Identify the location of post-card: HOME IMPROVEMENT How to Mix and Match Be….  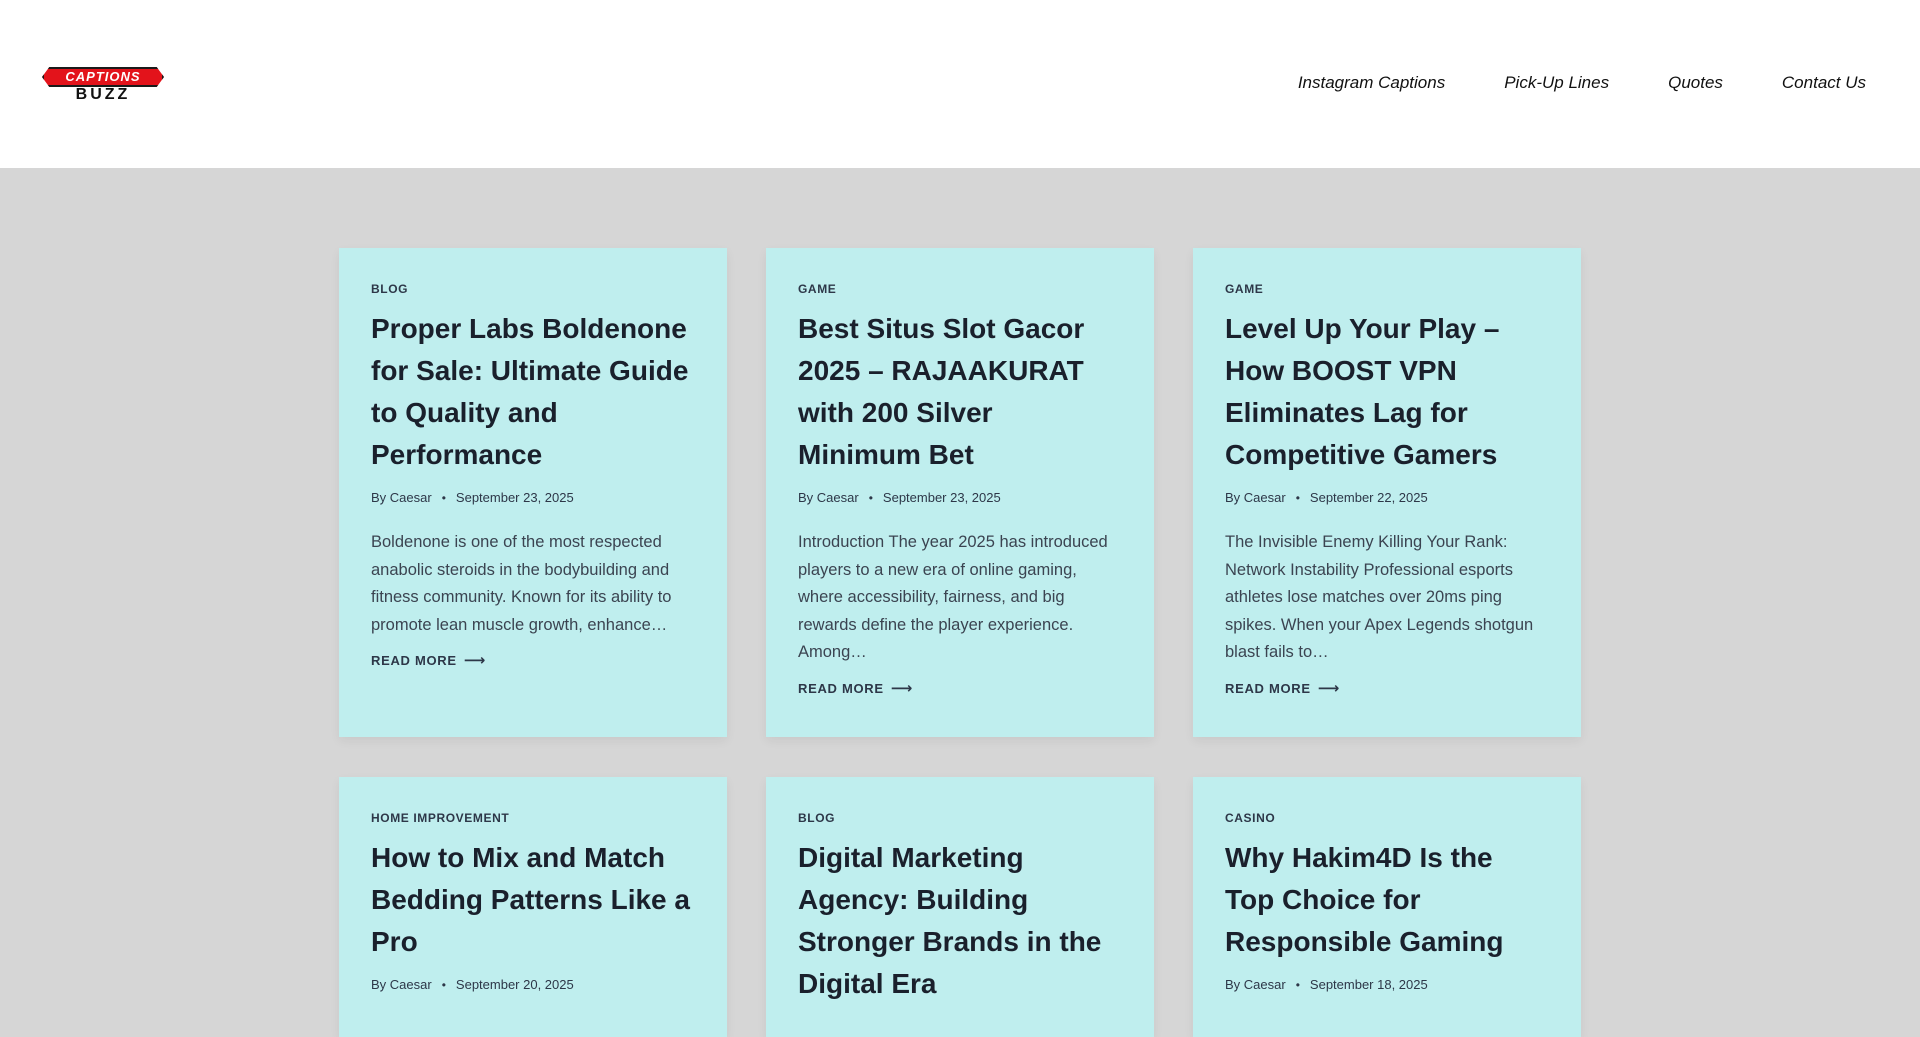
(533, 907).